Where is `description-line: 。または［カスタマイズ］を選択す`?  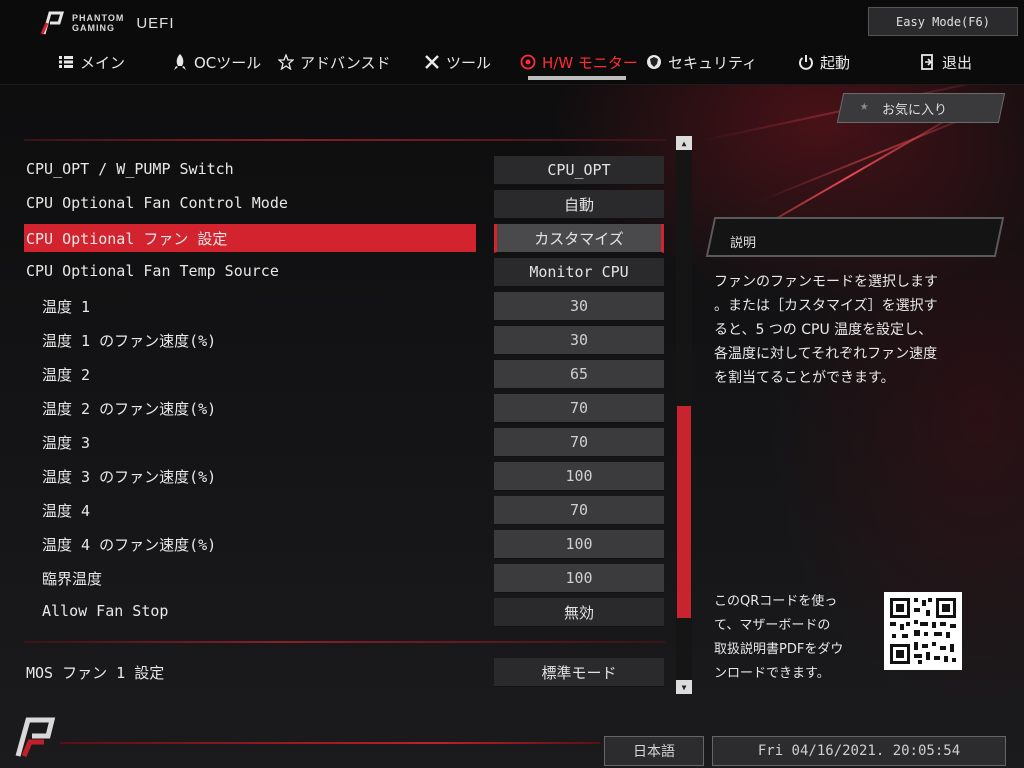 description-line: 。または［カスタマイズ］を選択す is located at coordinates (826, 306).